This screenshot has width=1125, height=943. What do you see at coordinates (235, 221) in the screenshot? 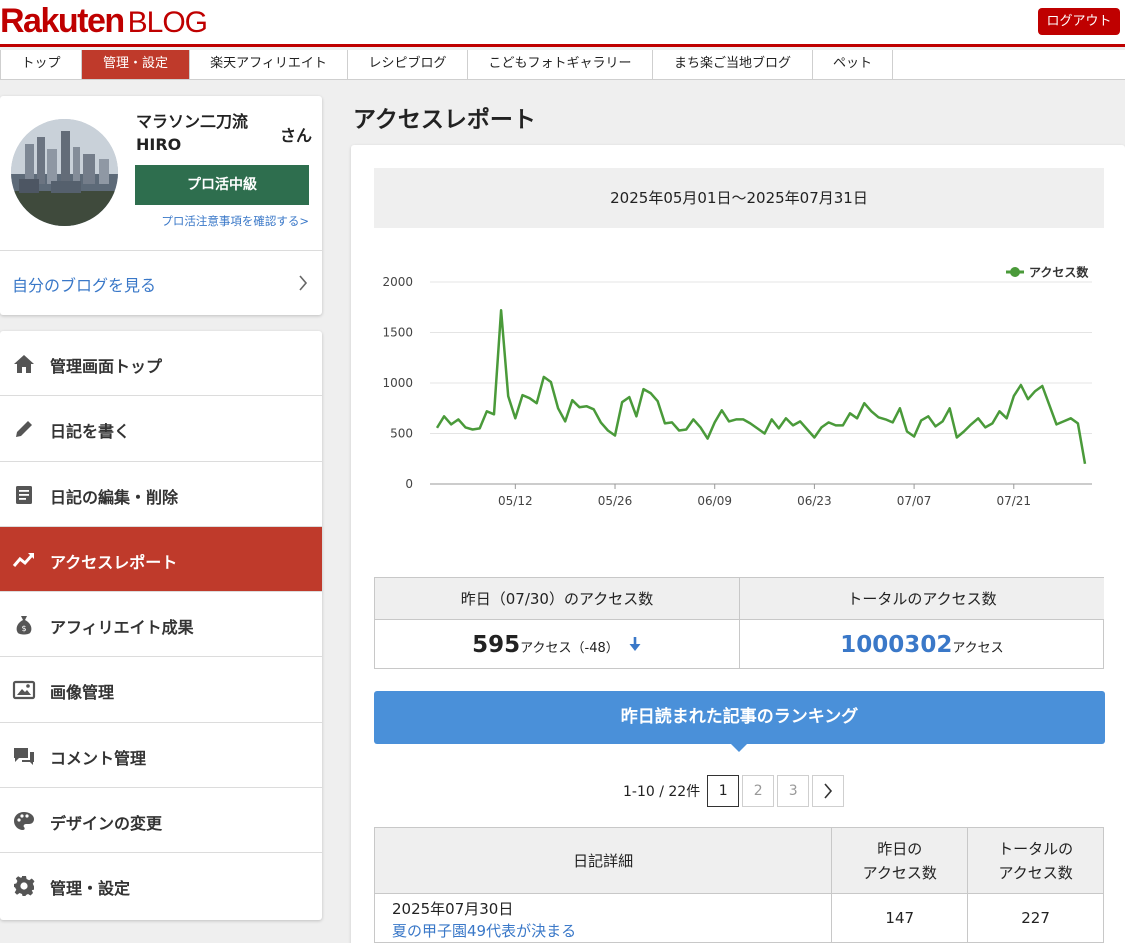
I see `pro-notes-link: プロ活注意事項を確認する>` at bounding box center [235, 221].